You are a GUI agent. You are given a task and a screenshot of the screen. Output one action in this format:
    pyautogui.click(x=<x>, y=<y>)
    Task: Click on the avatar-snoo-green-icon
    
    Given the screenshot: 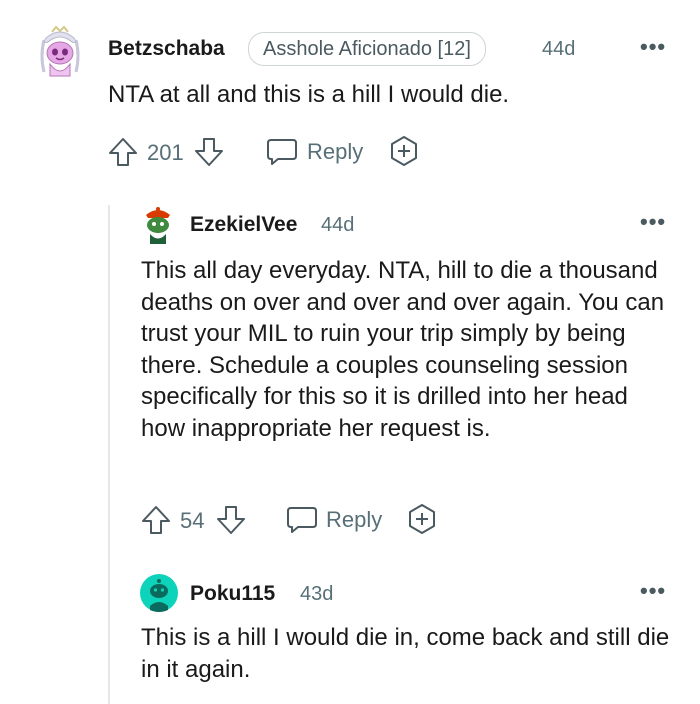 What is the action you would take?
    pyautogui.click(x=158, y=225)
    